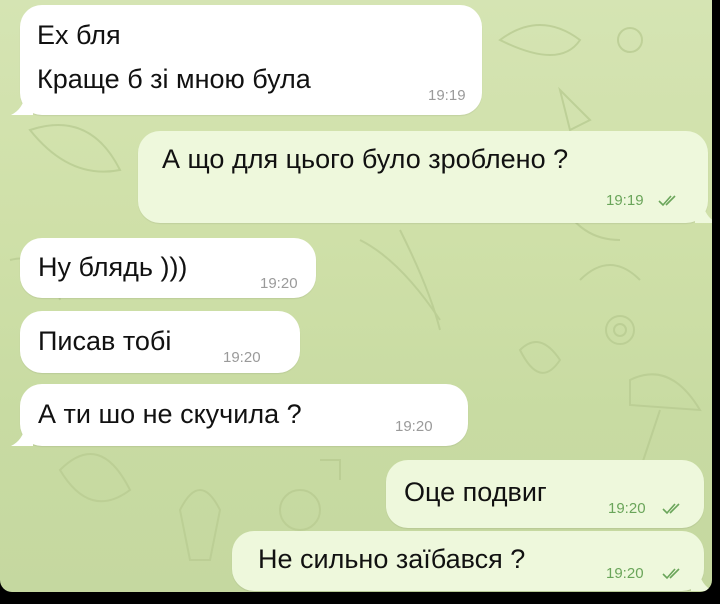 This screenshot has height=604, width=720. I want to click on message-text-line: Оце подвиг, so click(475, 492).